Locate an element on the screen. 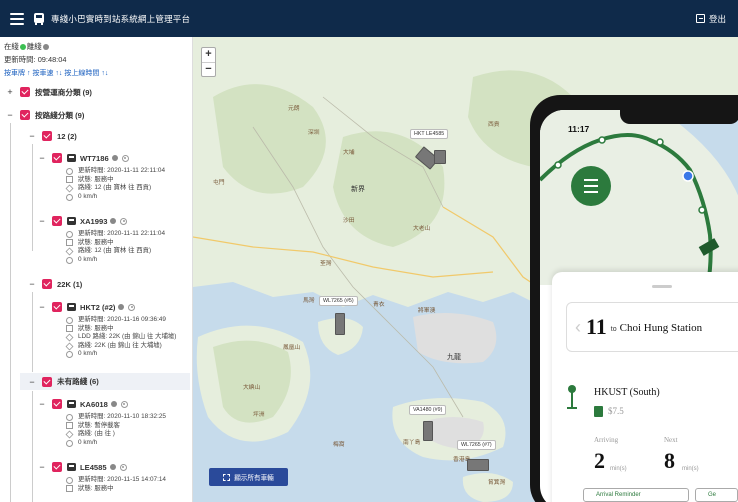  app-title: 專綫小巴實時到站系統網上管理平台 is located at coordinates (121, 18).